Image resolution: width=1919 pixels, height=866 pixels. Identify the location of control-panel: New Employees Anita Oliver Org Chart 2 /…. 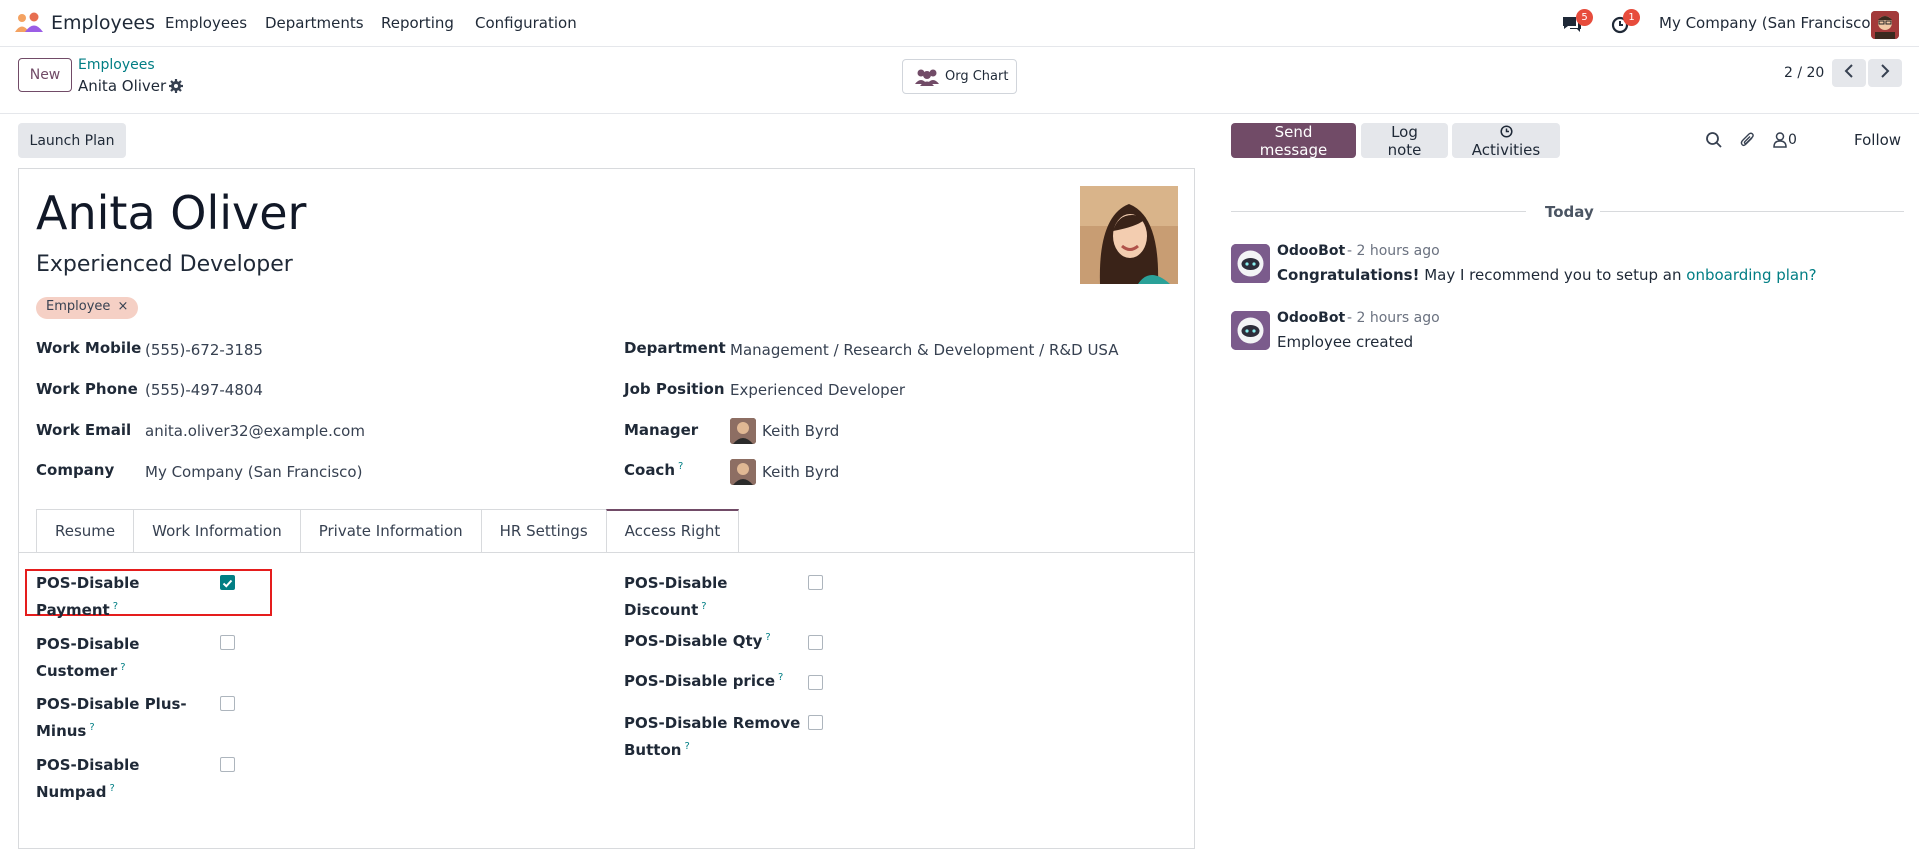
(959, 80).